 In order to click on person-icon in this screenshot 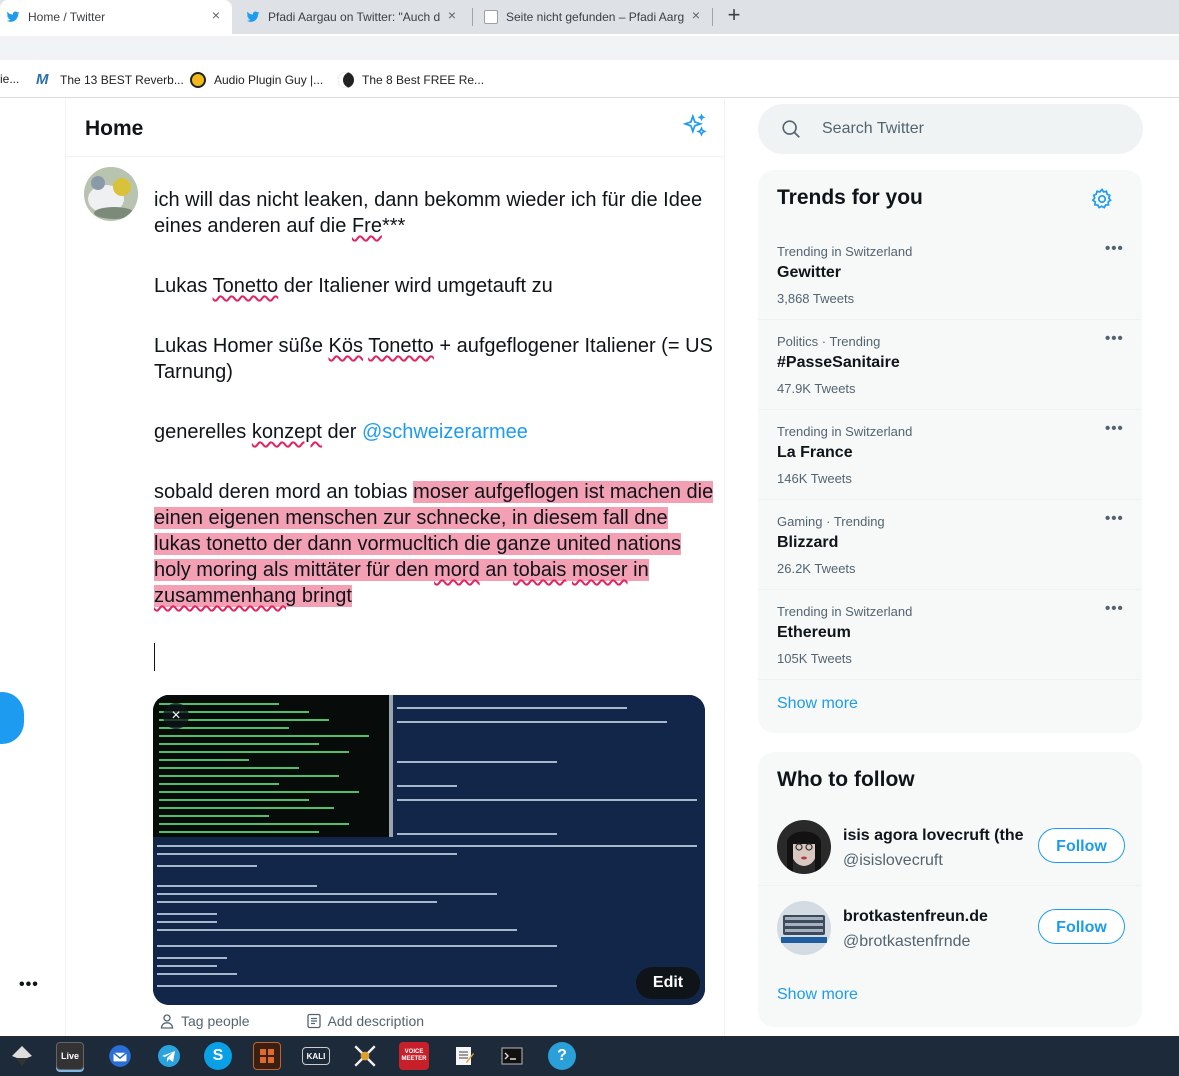, I will do `click(167, 1021)`.